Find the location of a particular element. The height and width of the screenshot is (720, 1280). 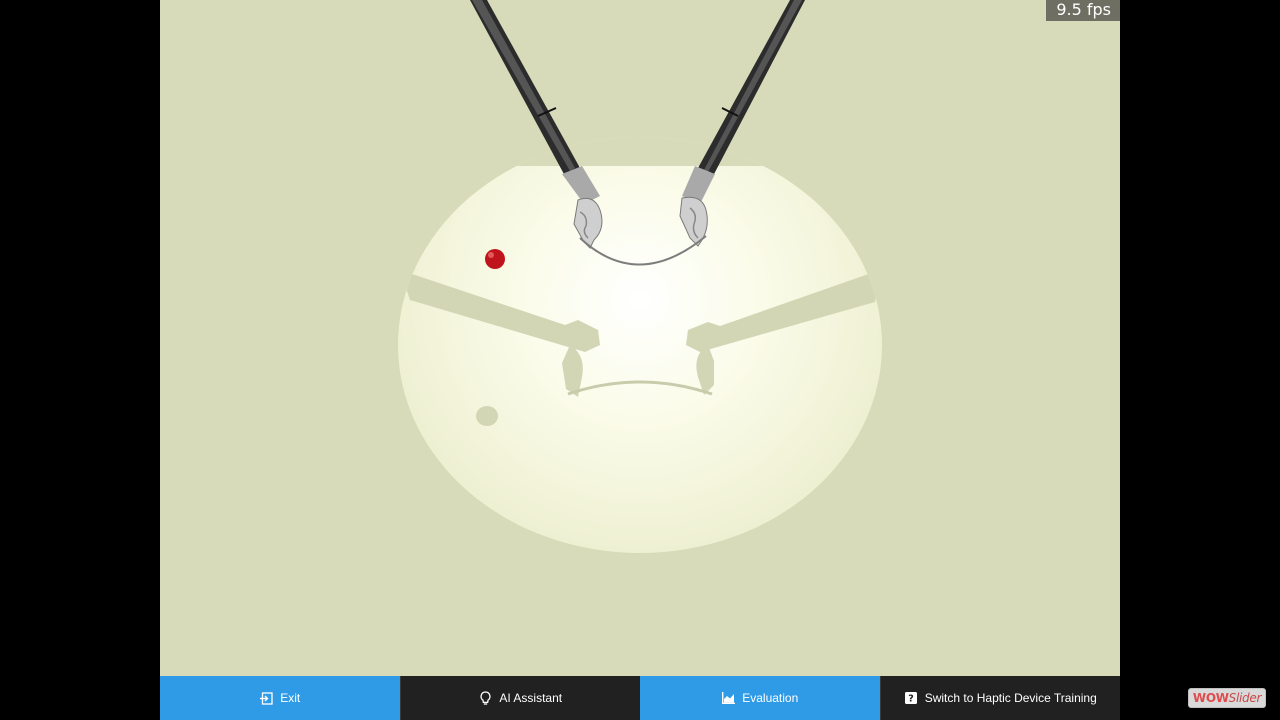

fps-counter: 9.5 fps is located at coordinates (1083, 10).